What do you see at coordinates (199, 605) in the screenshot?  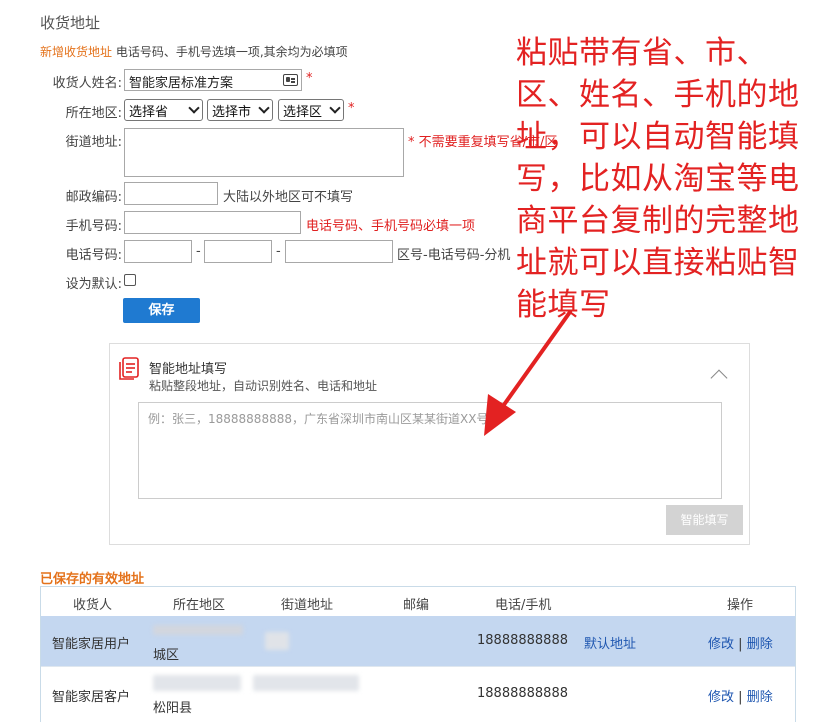 I see `header-region: 所在地区` at bounding box center [199, 605].